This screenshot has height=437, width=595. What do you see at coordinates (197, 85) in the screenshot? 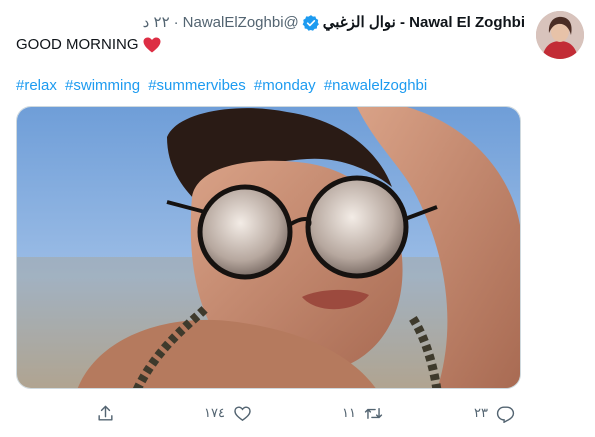
I see `hashtag-link: #summervibes` at bounding box center [197, 85].